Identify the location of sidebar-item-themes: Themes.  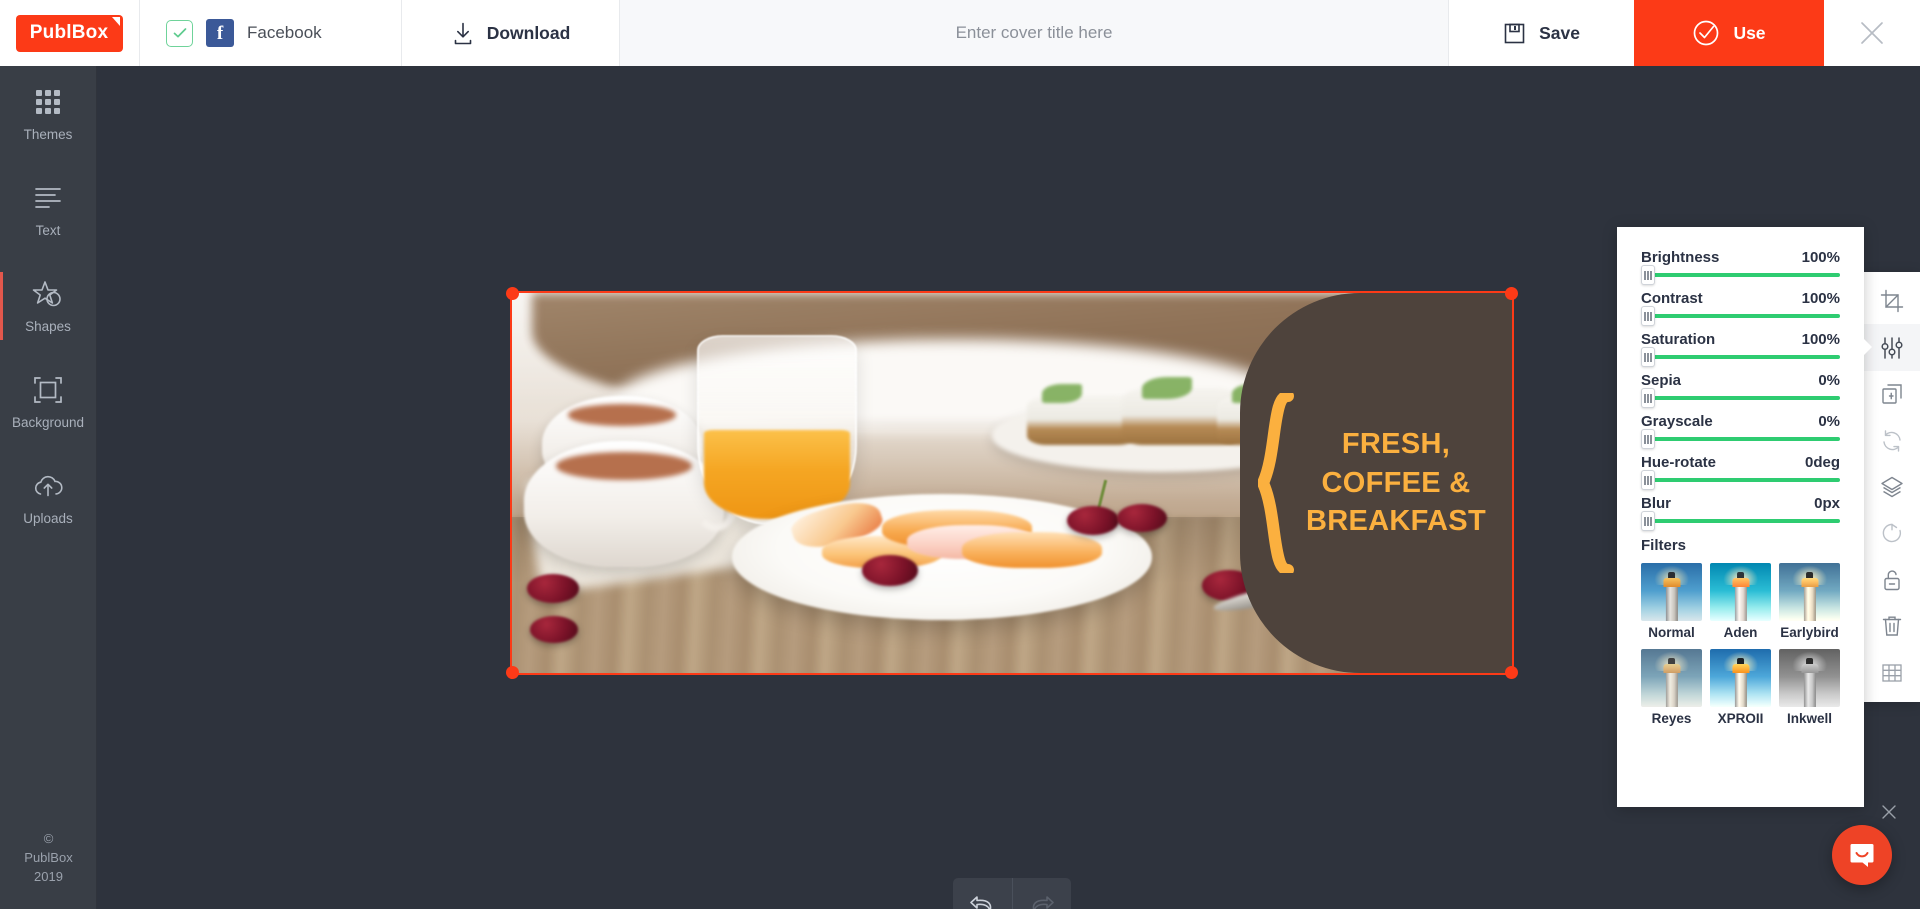
(48, 114).